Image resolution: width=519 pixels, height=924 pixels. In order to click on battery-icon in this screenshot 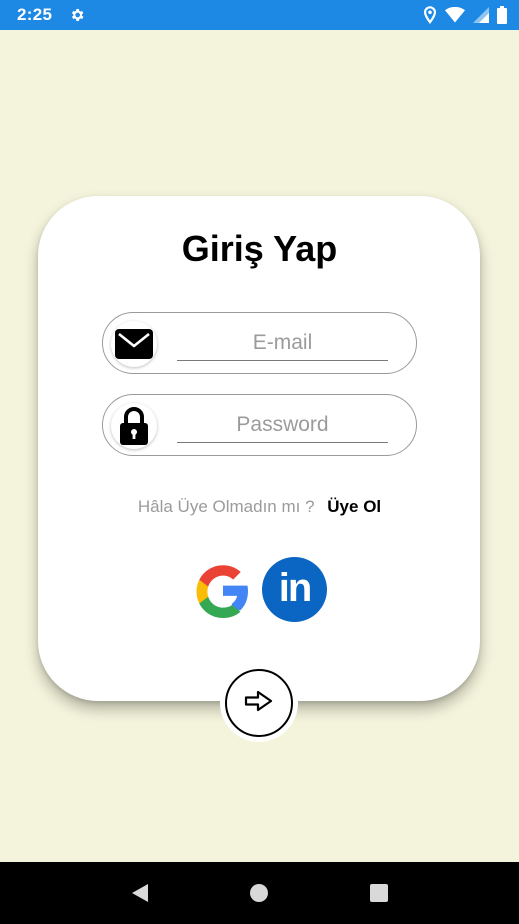, I will do `click(502, 15)`.